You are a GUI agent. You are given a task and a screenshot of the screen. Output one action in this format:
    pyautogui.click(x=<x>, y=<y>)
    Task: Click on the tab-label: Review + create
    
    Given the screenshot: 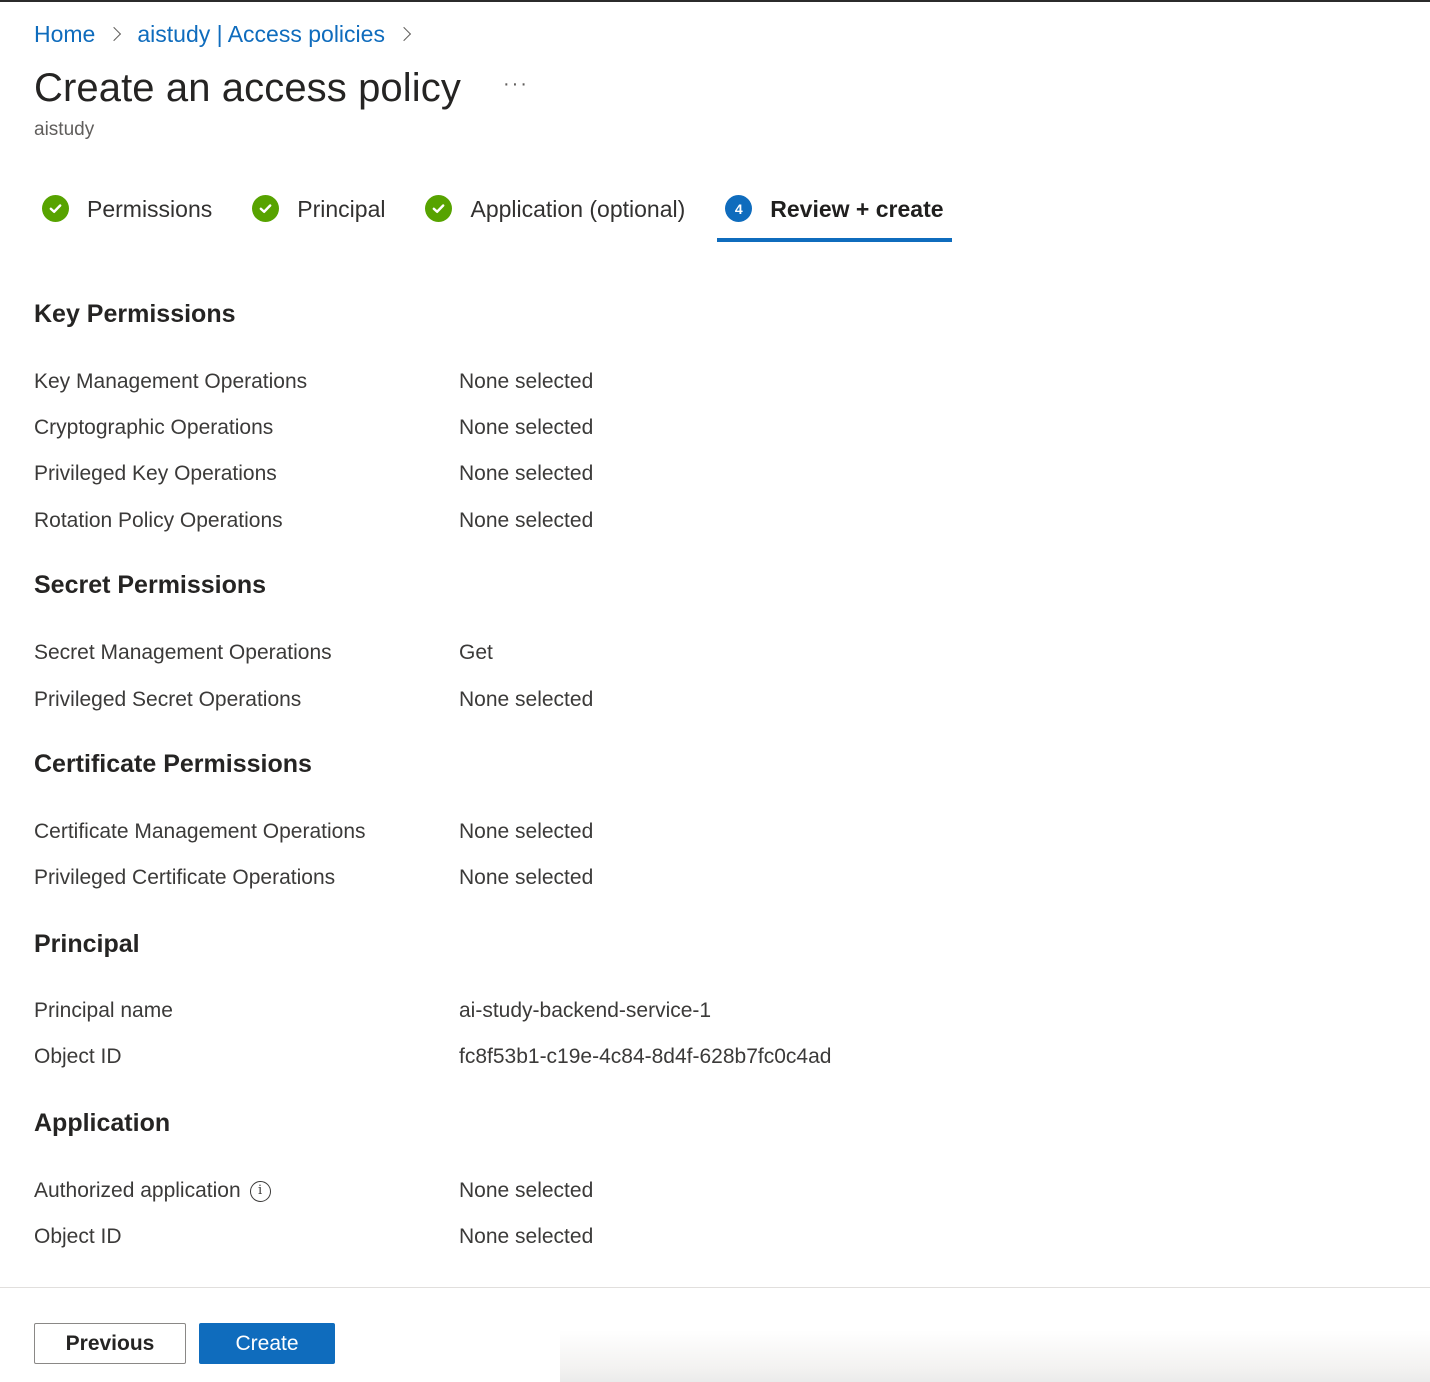 What is the action you would take?
    pyautogui.click(x=857, y=209)
    